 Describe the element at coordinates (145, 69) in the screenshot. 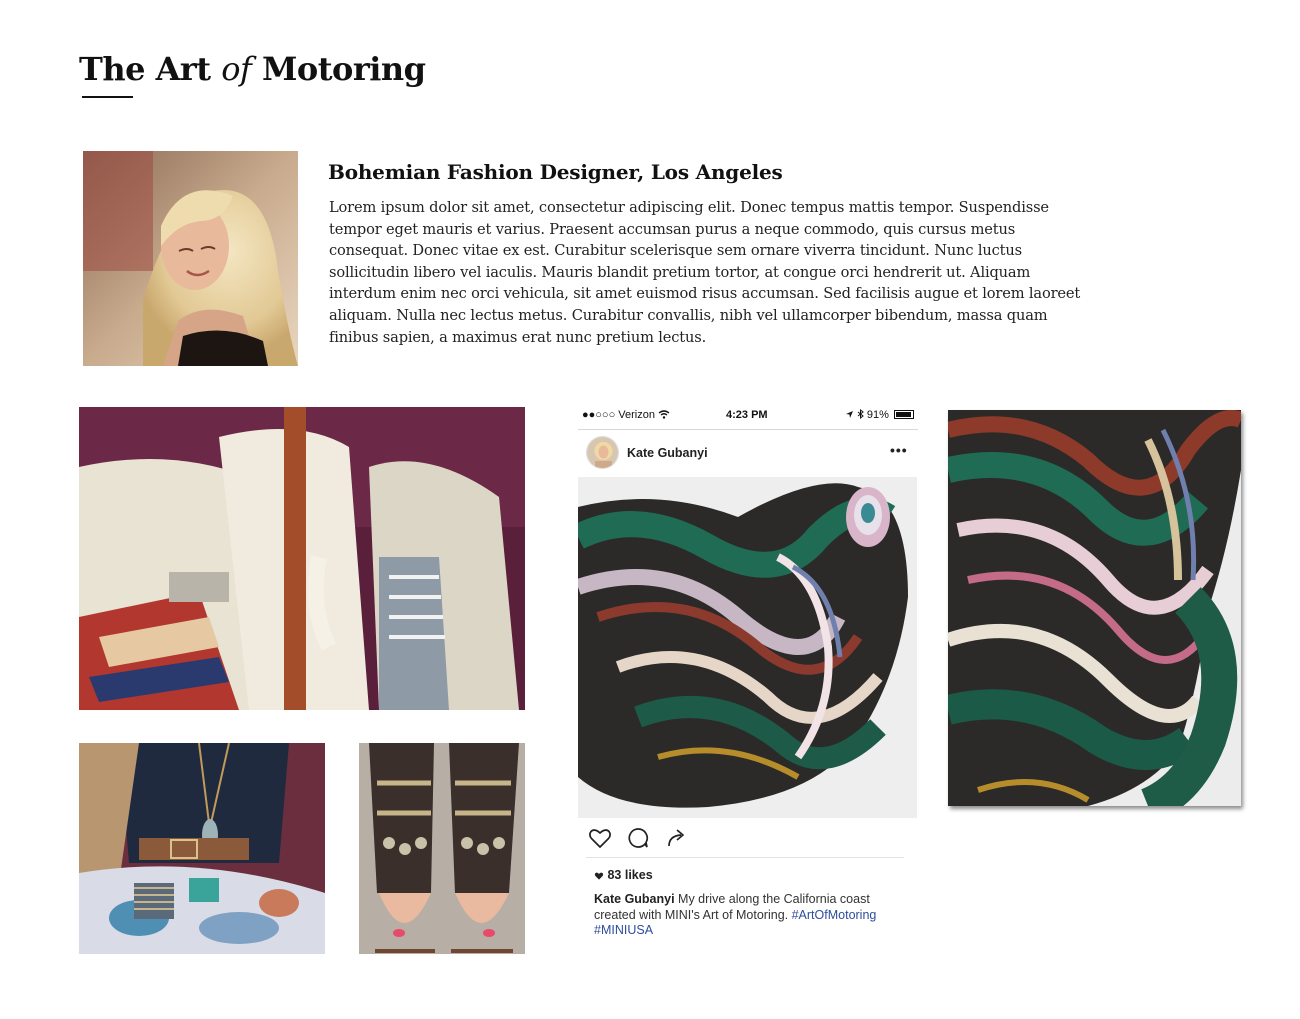

I see `title-part-1: The Art` at that location.